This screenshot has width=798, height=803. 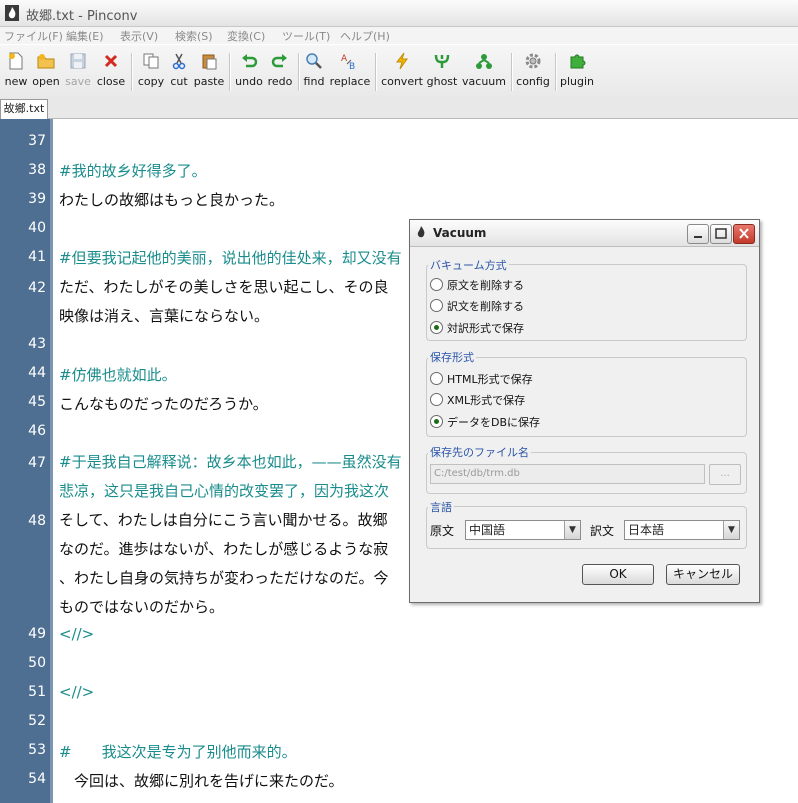 I want to click on radio-save-html: HTML形式で保存, so click(x=481, y=379).